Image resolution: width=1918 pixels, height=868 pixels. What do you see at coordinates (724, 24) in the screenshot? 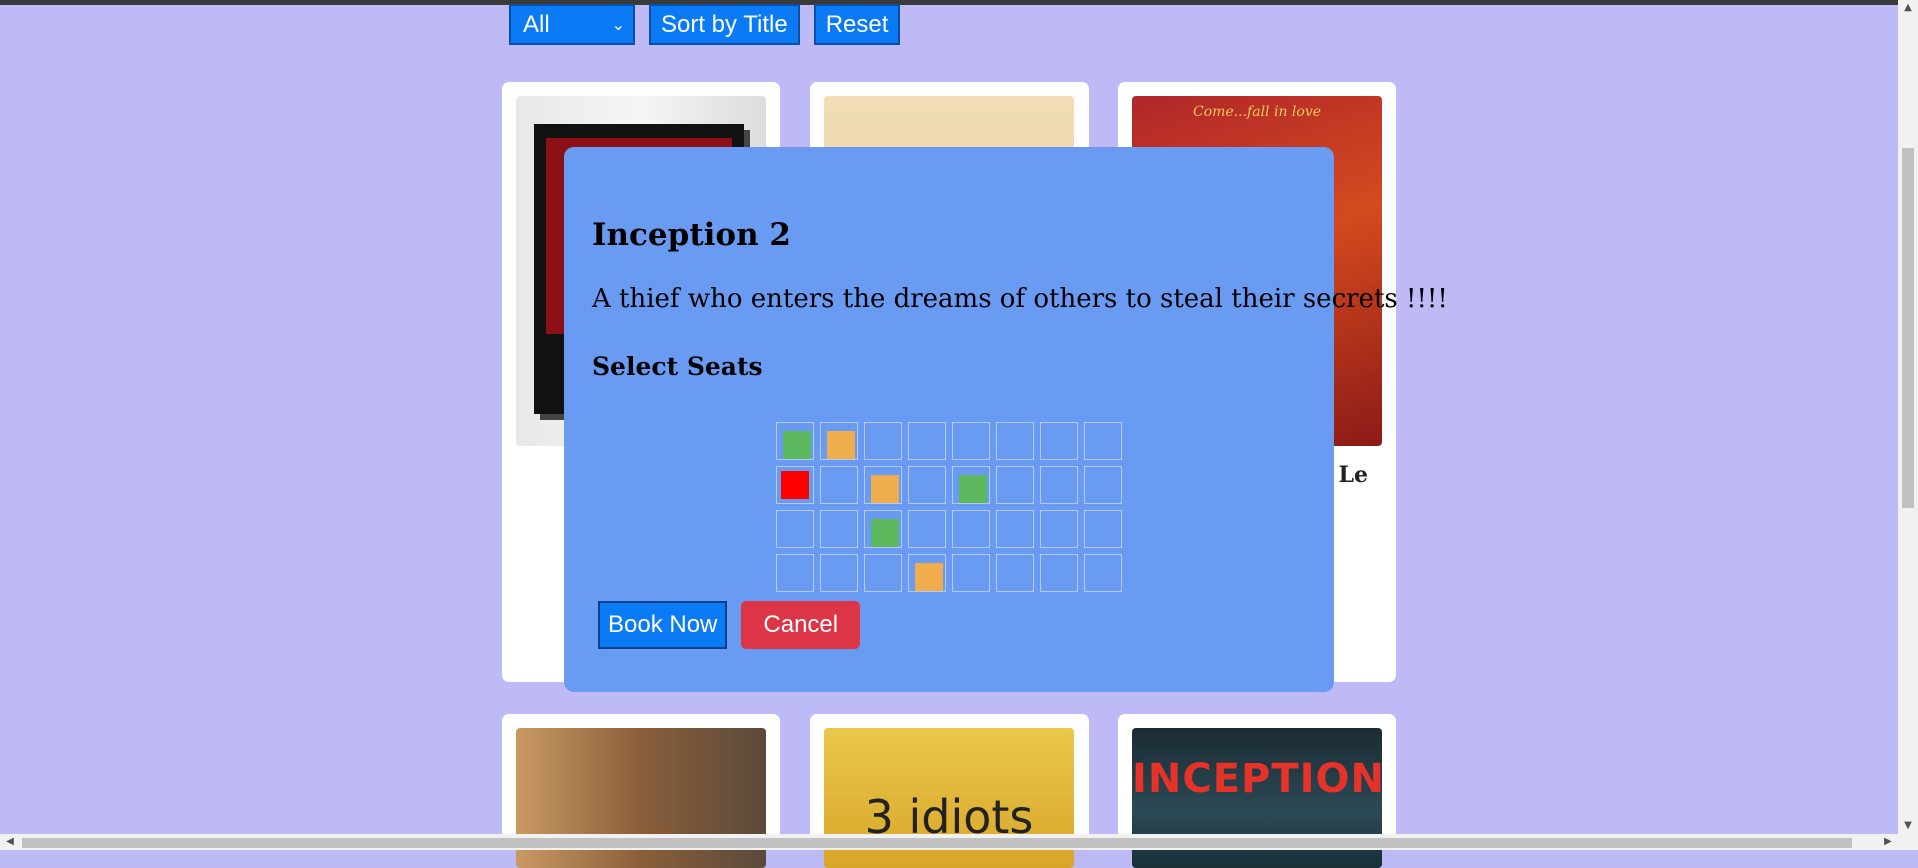
I see `sort-by-title-button: Sort by Title` at bounding box center [724, 24].